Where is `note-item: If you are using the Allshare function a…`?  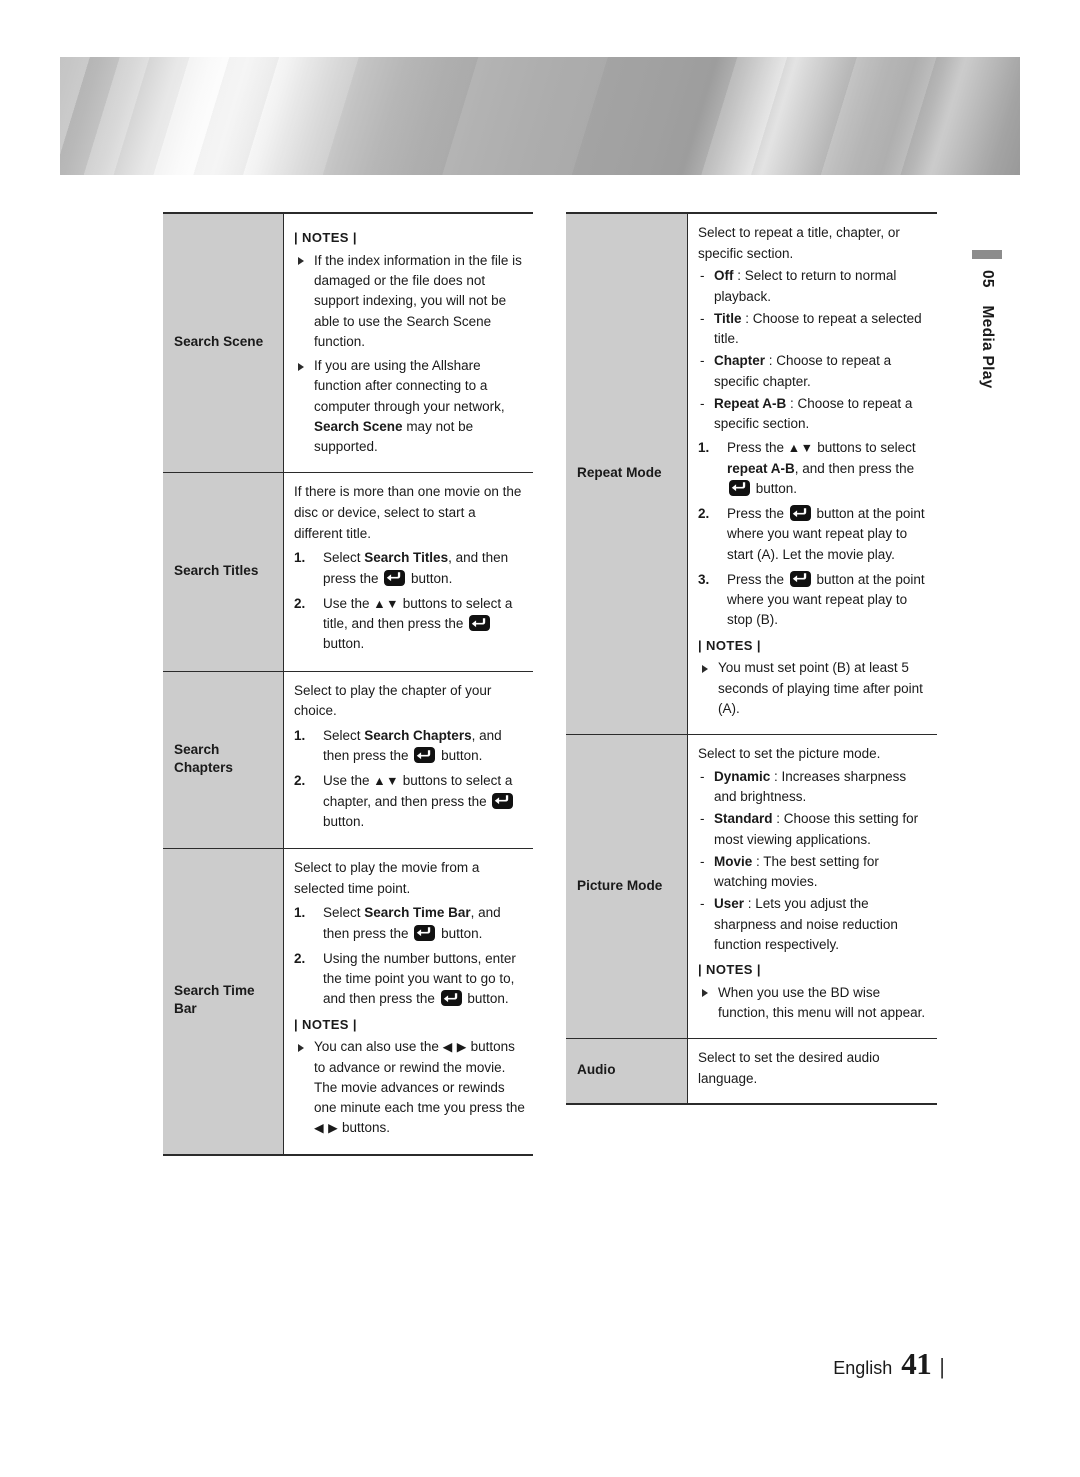 note-item: If you are using the Allshare function a… is located at coordinates (409, 406).